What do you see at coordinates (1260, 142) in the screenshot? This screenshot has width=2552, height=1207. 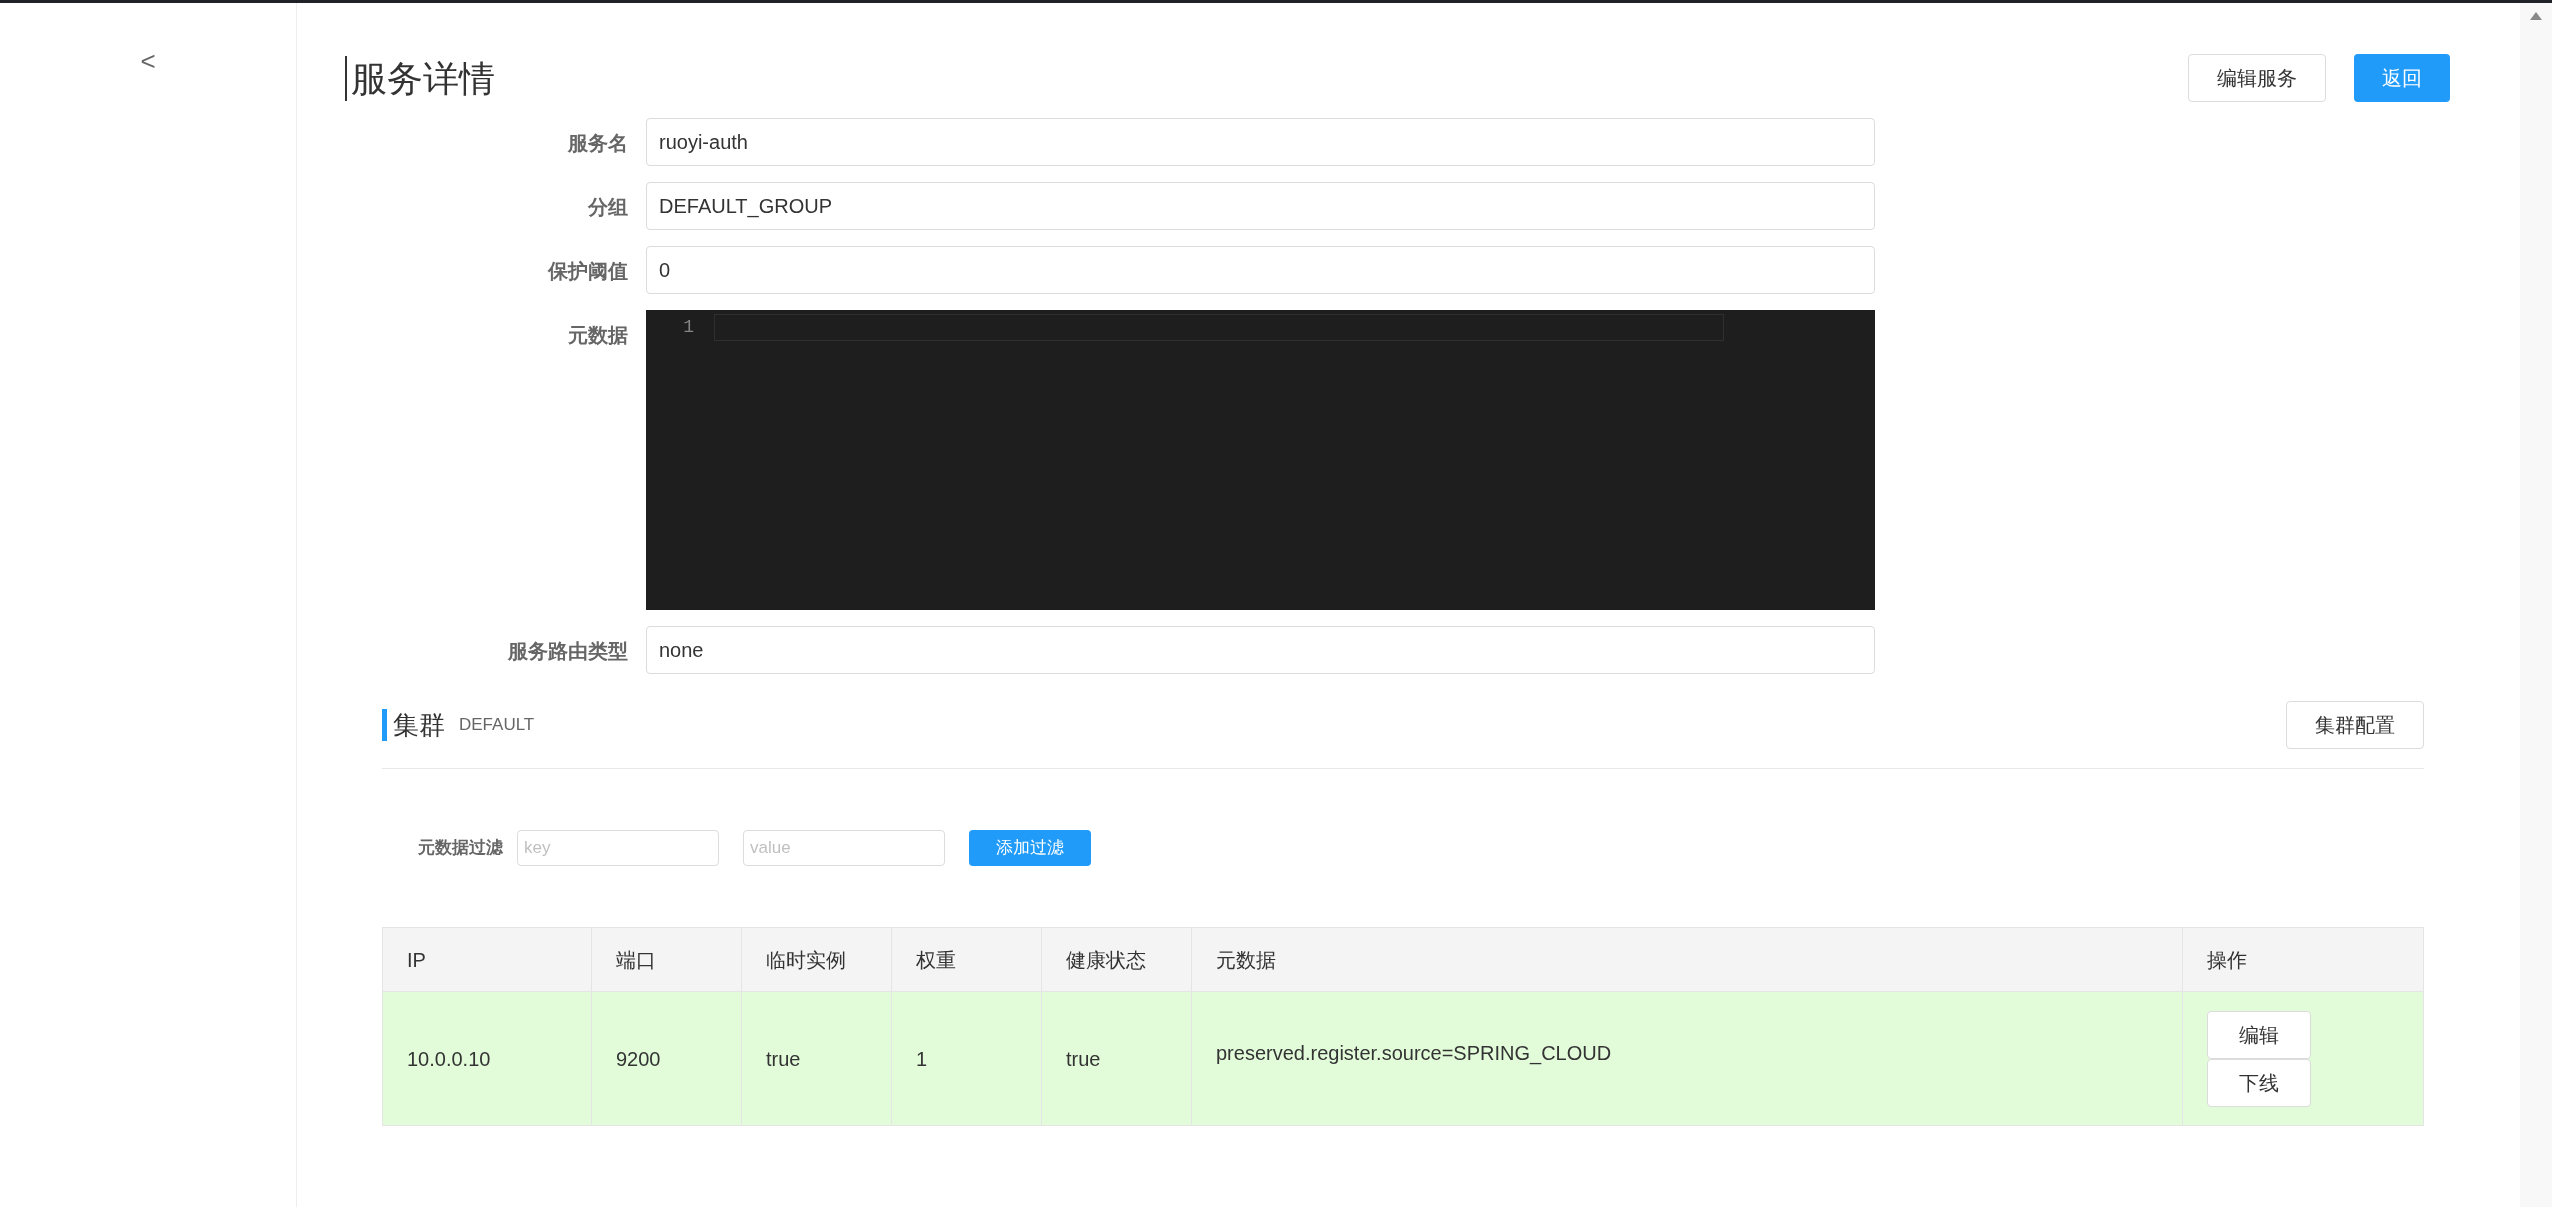 I see `input-field: ruoyi-auth` at bounding box center [1260, 142].